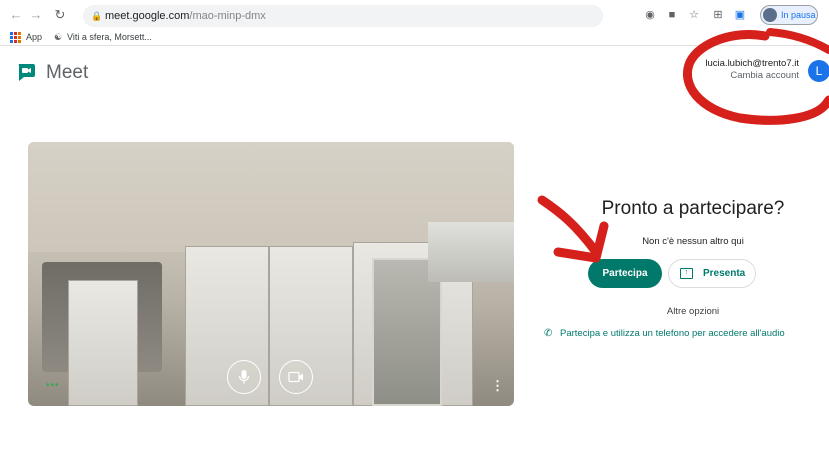 The width and height of the screenshot is (829, 461). I want to click on more-vert-icon: ⋮, so click(497, 386).